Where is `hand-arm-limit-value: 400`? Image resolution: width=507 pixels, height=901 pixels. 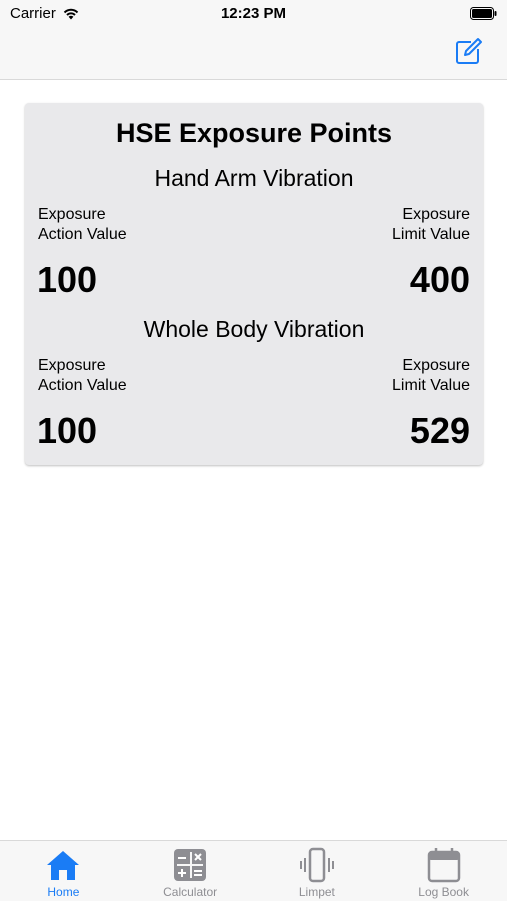 hand-arm-limit-value: 400 is located at coordinates (439, 279).